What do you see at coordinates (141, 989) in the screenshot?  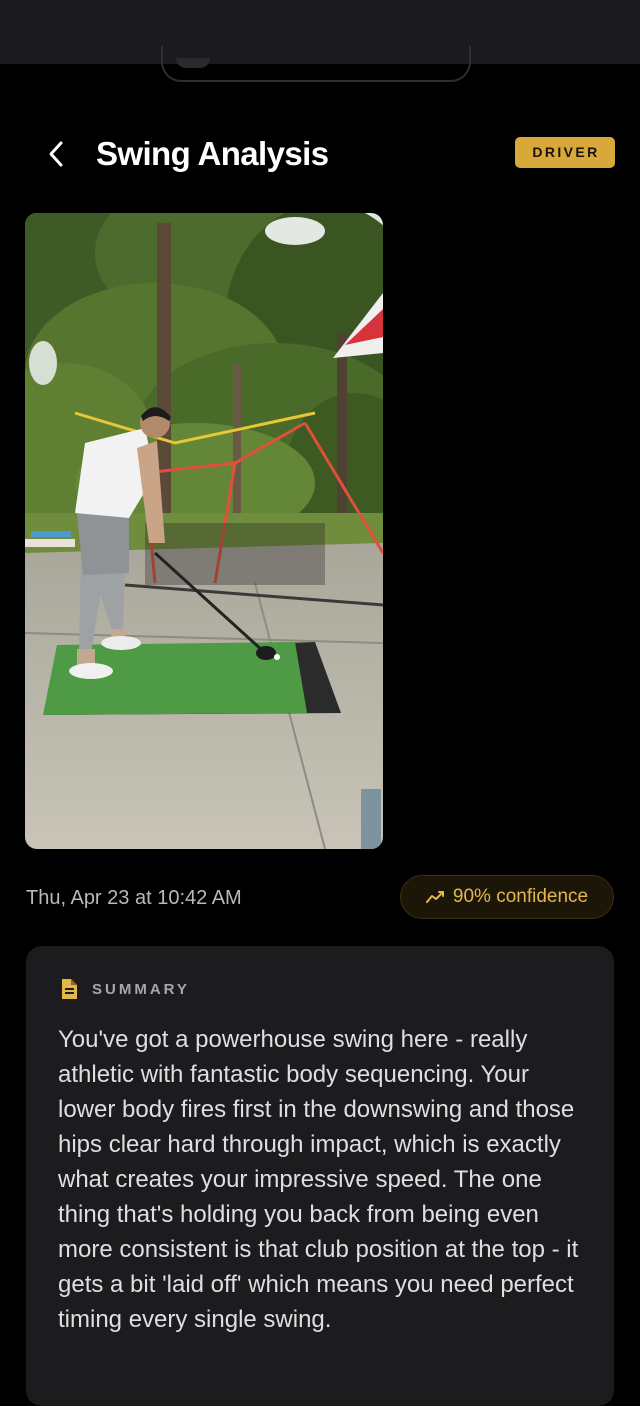 I see `summary-label: SUMMARY` at bounding box center [141, 989].